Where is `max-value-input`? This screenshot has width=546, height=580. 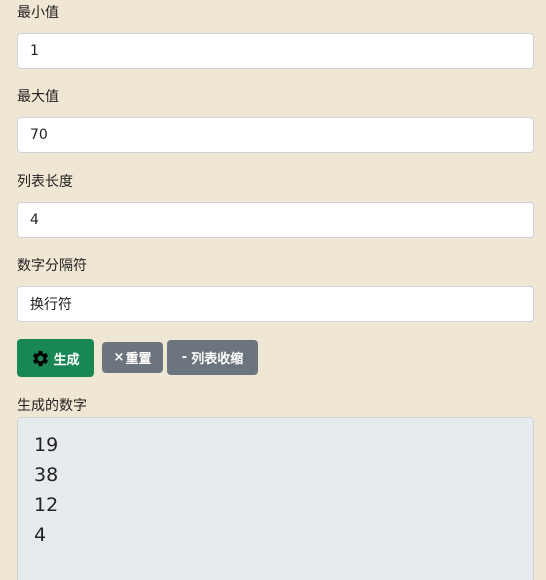
max-value-input is located at coordinates (275, 135).